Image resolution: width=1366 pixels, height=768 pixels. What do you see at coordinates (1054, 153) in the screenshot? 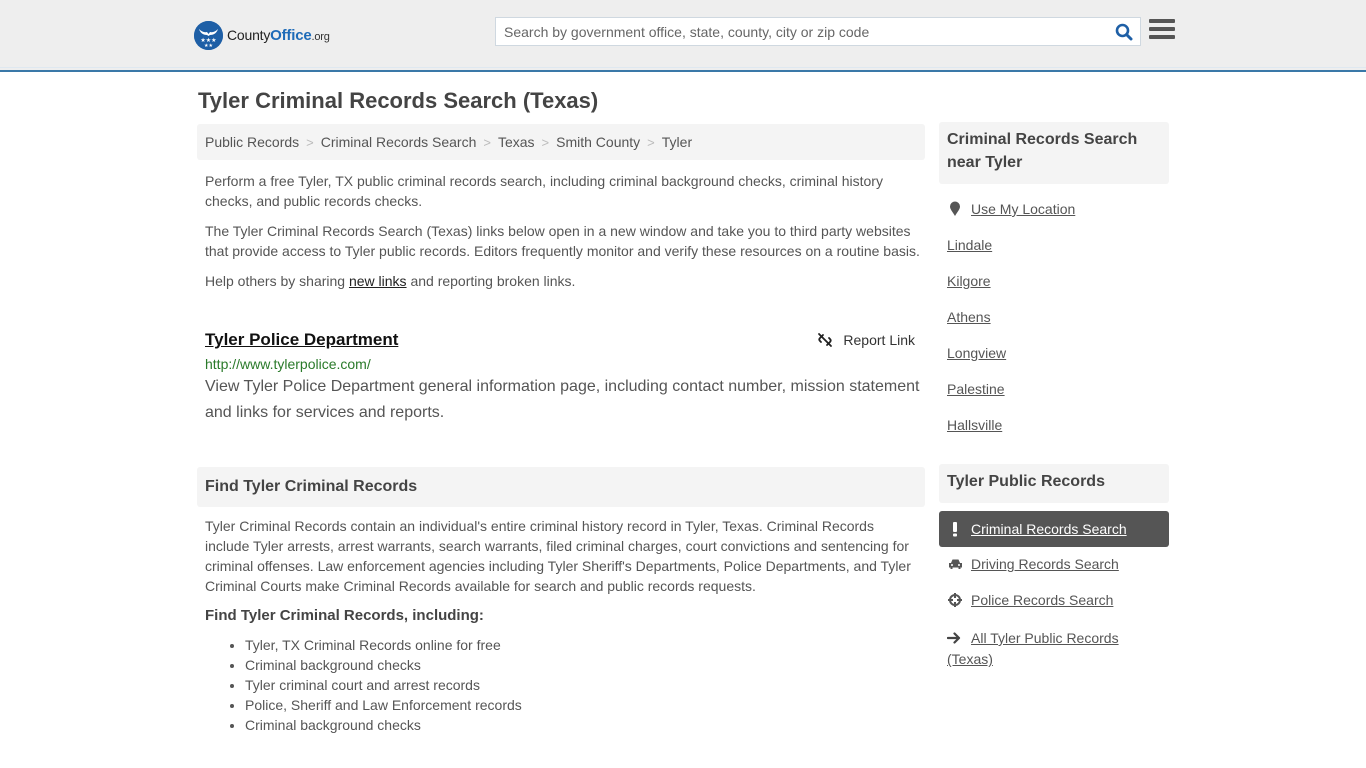
I see `nearby-heading: Criminal Records Search near Tyler` at bounding box center [1054, 153].